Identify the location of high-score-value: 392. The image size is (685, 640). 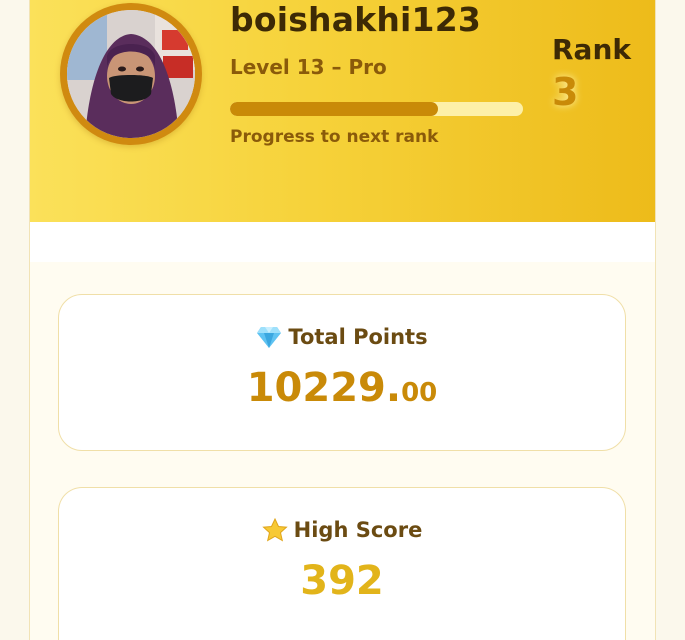
(342, 581).